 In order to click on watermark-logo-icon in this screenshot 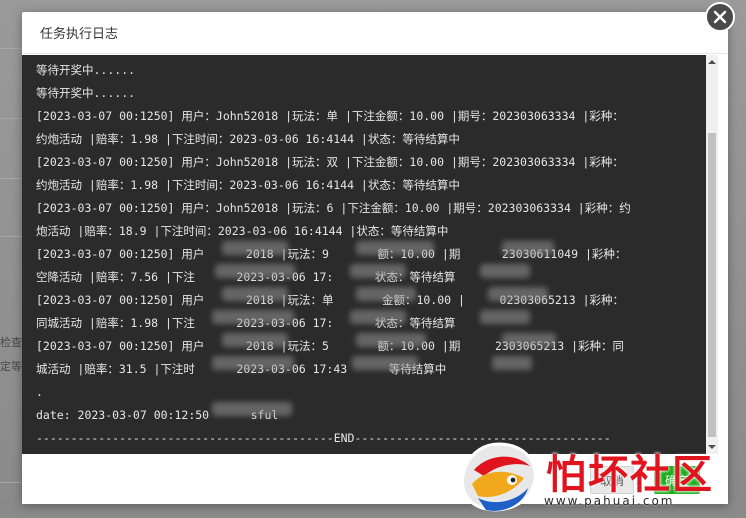, I will do `click(499, 477)`.